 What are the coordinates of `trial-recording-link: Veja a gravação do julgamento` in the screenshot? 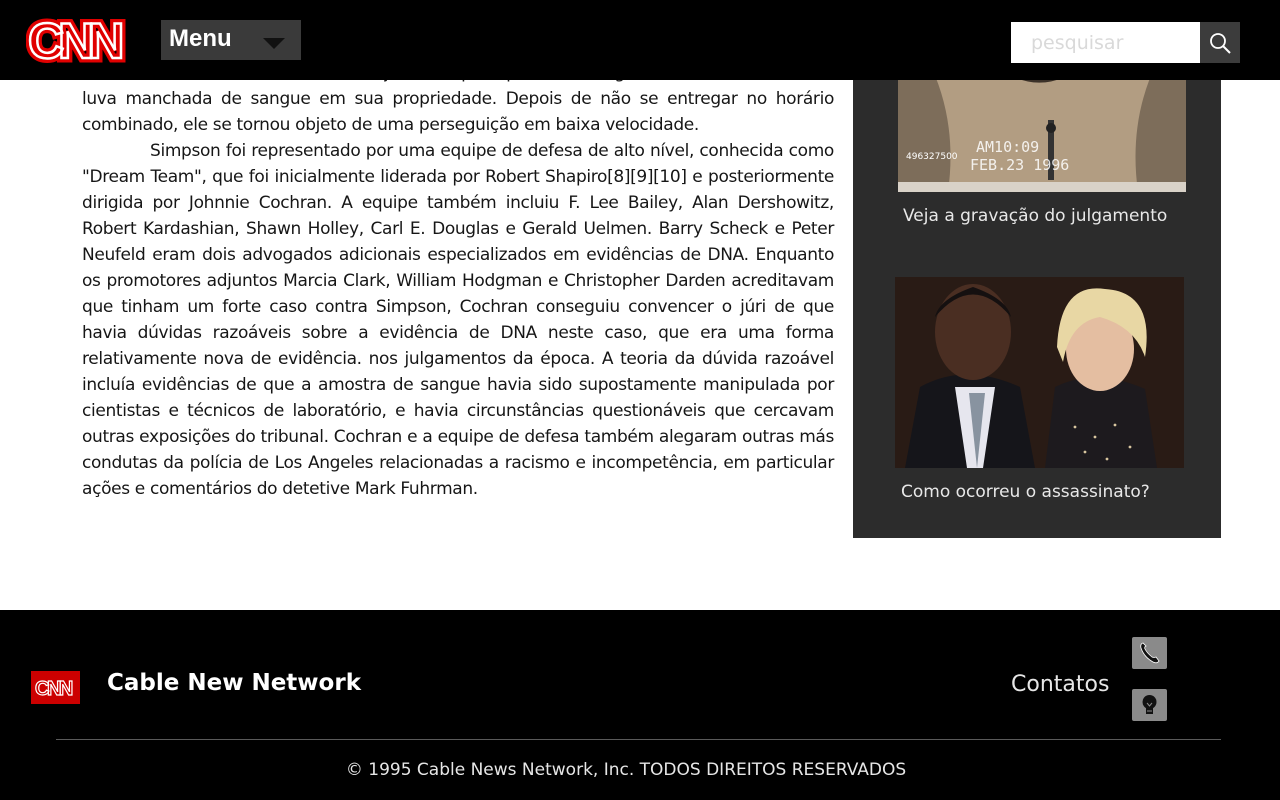 It's located at (1035, 216).